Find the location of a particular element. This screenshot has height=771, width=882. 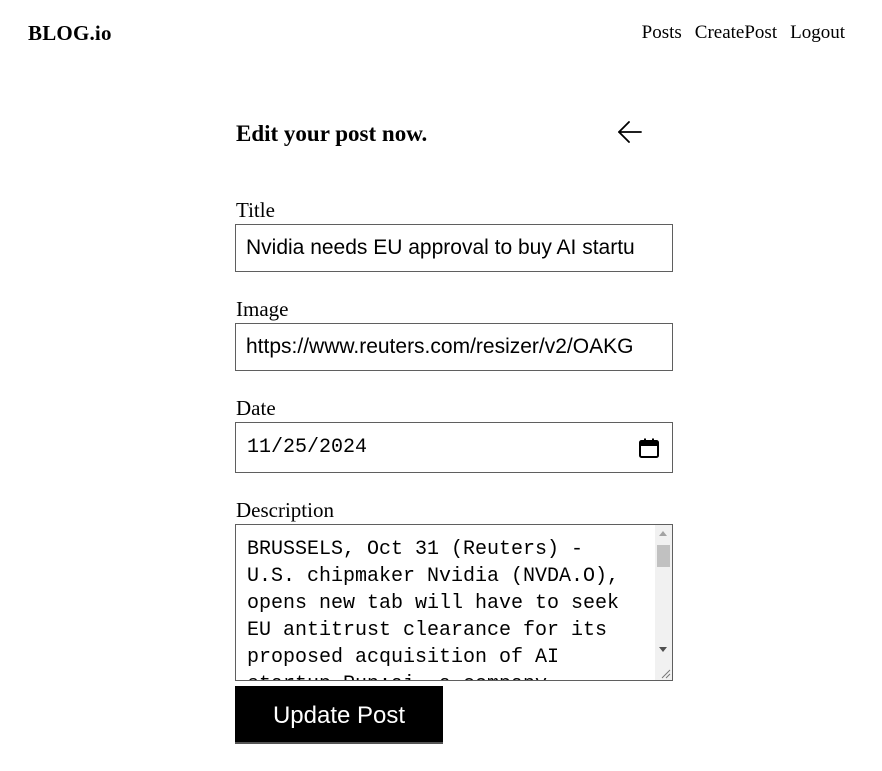

calendar-icon is located at coordinates (649, 448).